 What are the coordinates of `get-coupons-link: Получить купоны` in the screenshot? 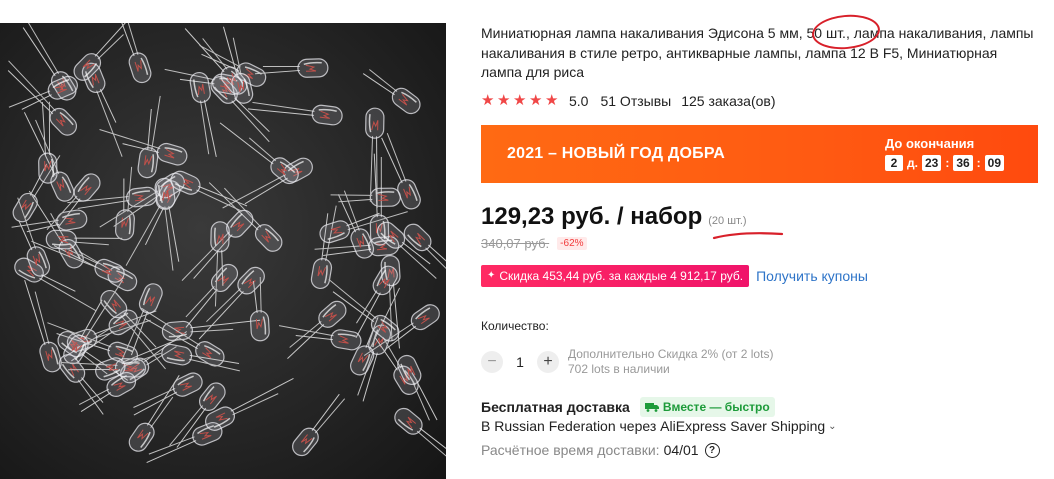 It's located at (812, 276).